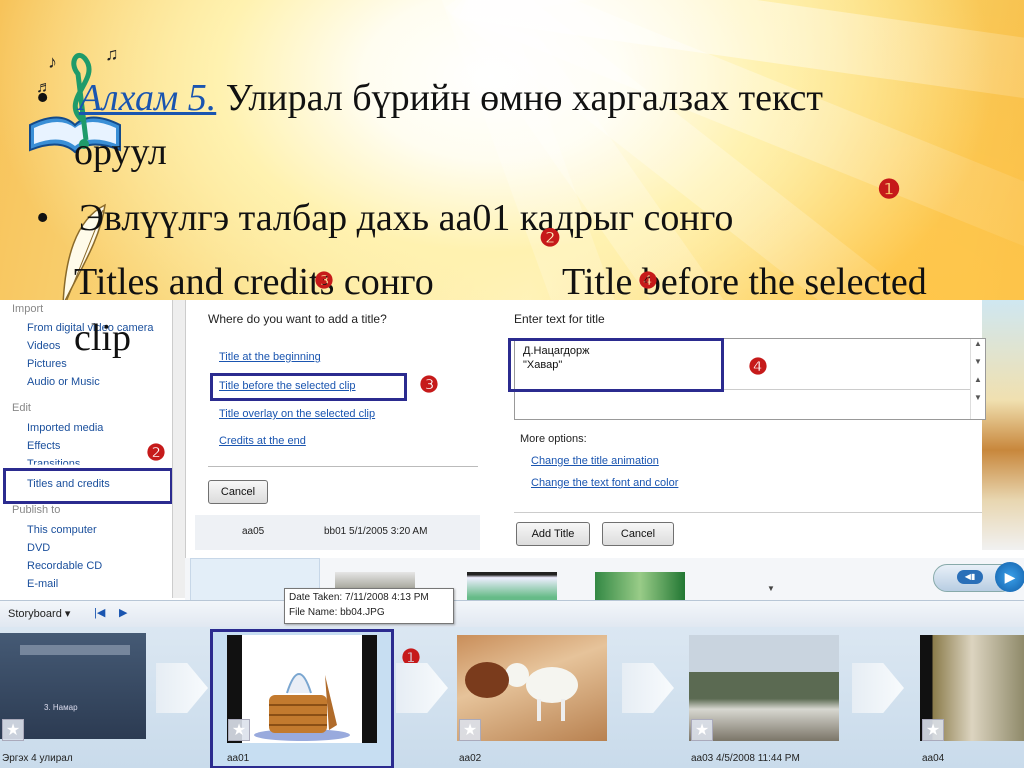 The image size is (1024, 768). What do you see at coordinates (616, 365) in the screenshot?
I see `highlight-text-input` at bounding box center [616, 365].